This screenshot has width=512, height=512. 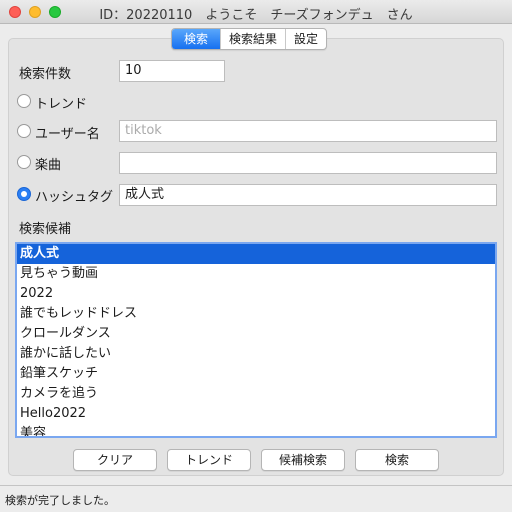 I want to click on music-field, so click(x=308, y=163).